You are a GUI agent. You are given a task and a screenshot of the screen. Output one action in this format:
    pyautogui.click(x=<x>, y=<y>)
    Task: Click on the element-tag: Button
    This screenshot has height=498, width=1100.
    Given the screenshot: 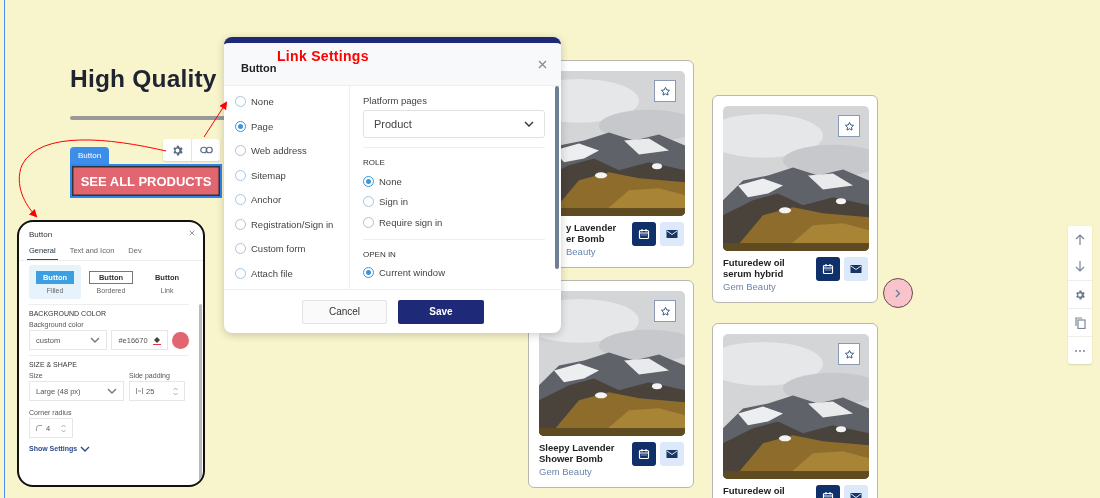 What is the action you would take?
    pyautogui.click(x=90, y=155)
    